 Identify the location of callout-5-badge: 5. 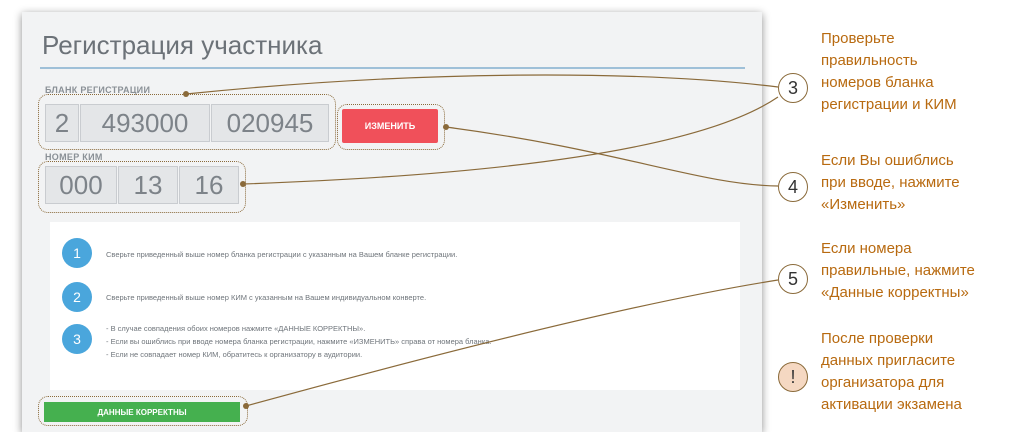
(793, 279).